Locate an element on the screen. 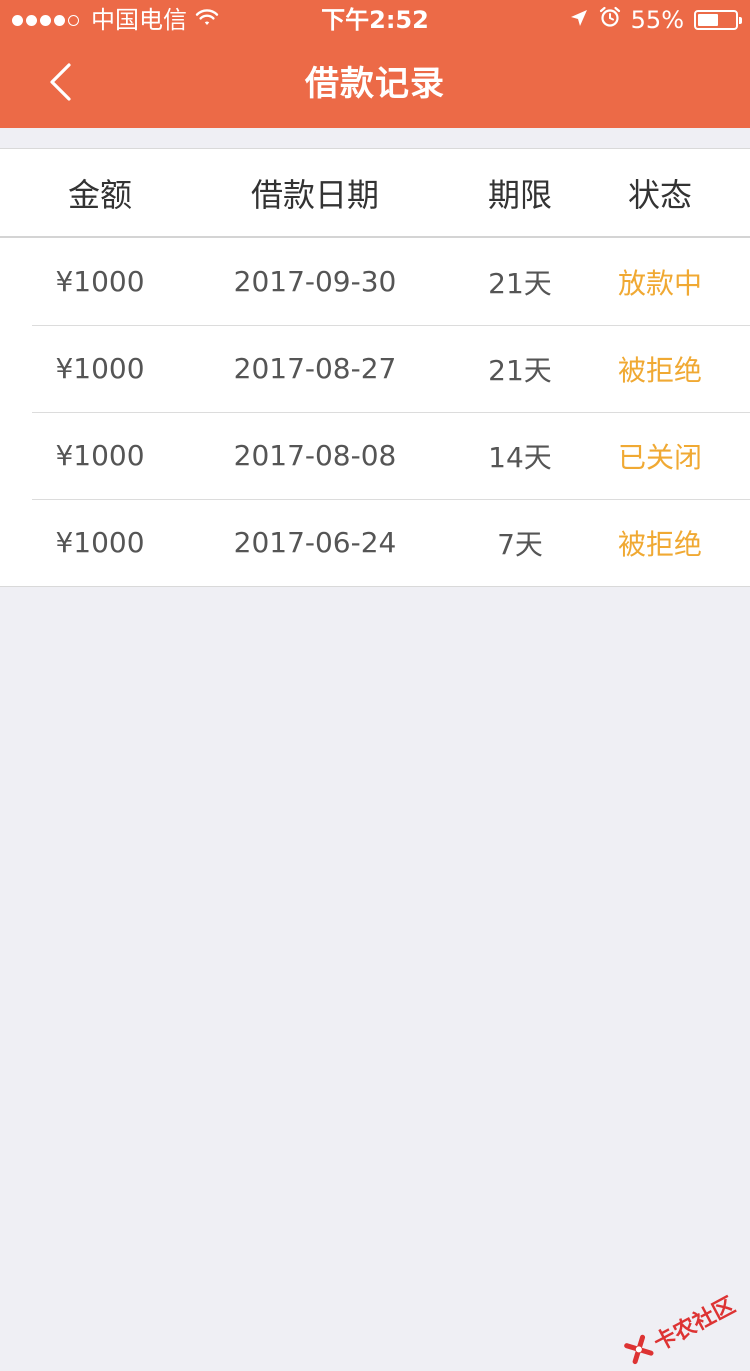 This screenshot has width=750, height=1371. row-status: 已关闭 is located at coordinates (659, 457).